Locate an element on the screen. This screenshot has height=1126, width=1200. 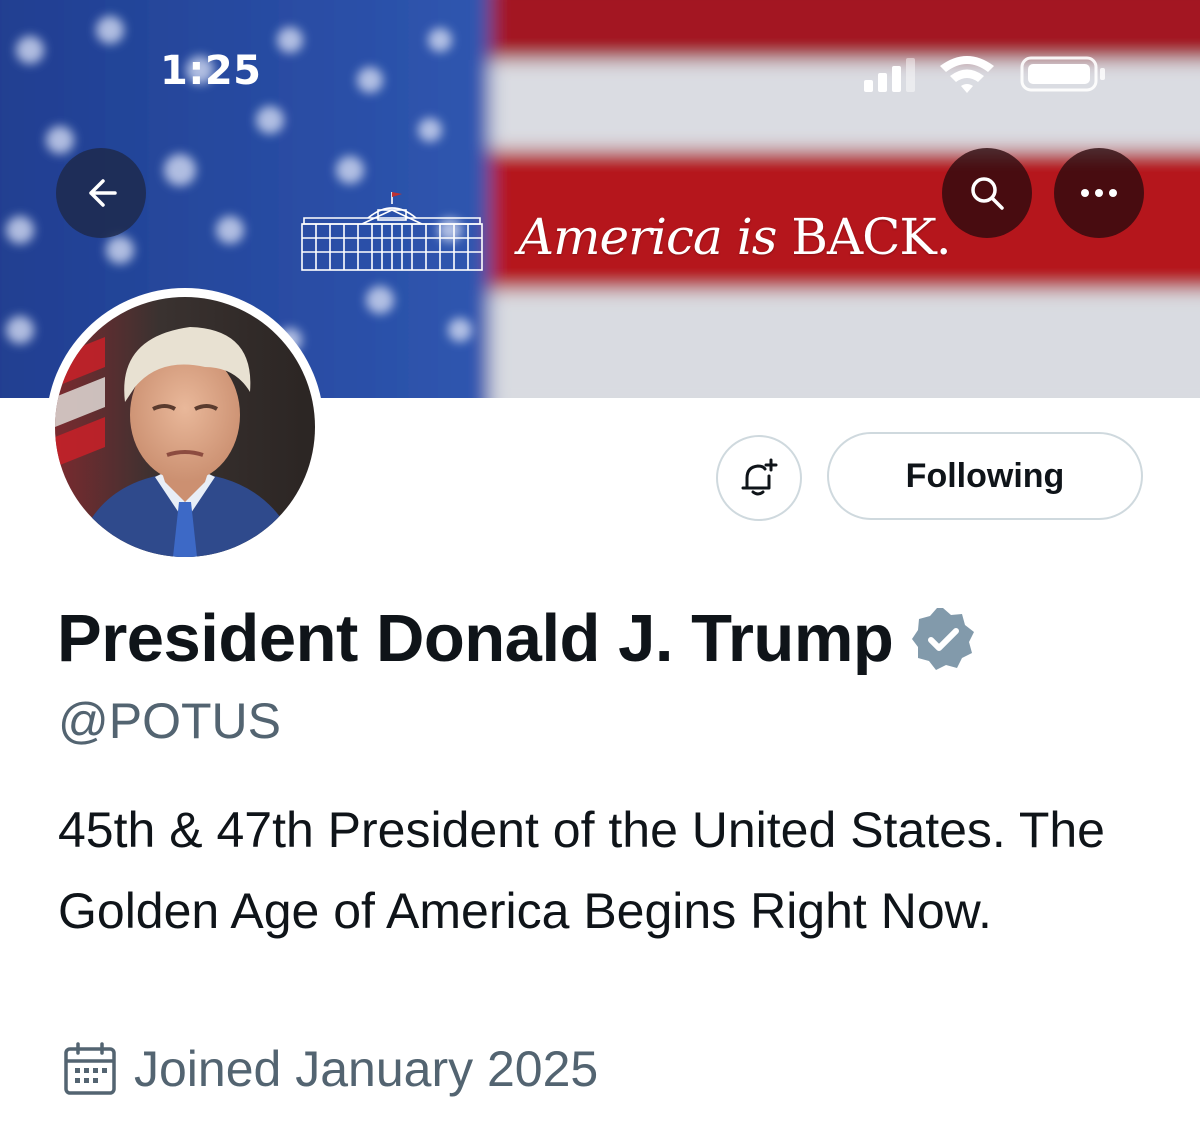
joined-date: Joined January 2025 is located at coordinates (330, 1069).